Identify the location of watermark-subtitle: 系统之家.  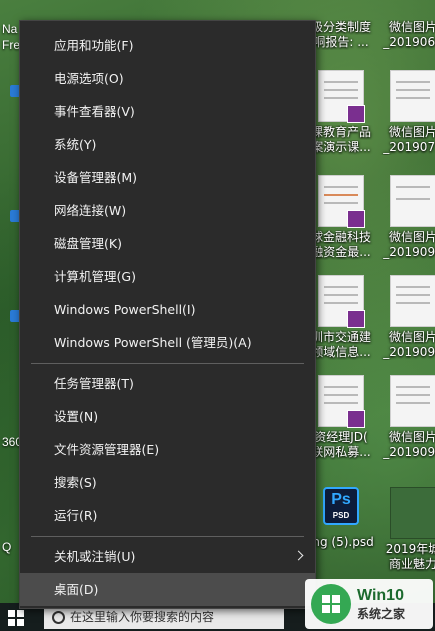
(381, 613).